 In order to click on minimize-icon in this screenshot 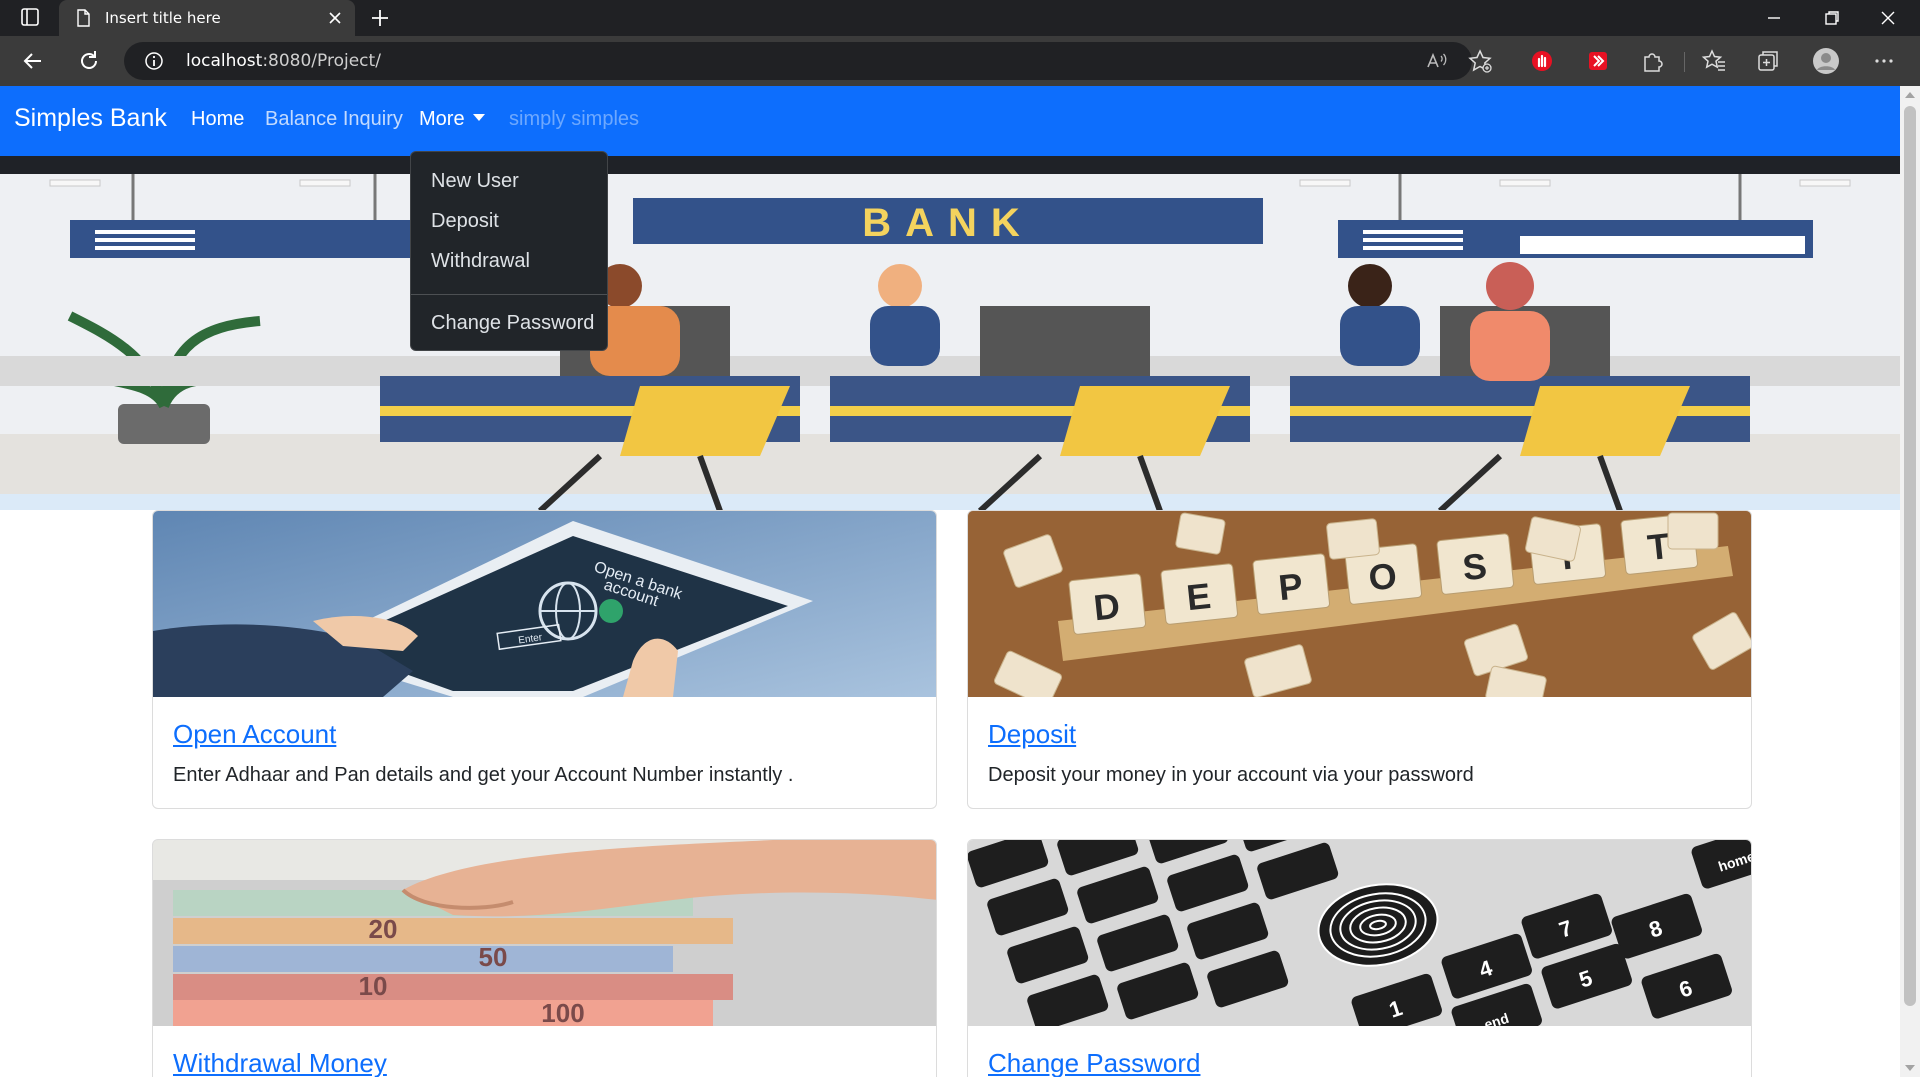, I will do `click(1774, 18)`.